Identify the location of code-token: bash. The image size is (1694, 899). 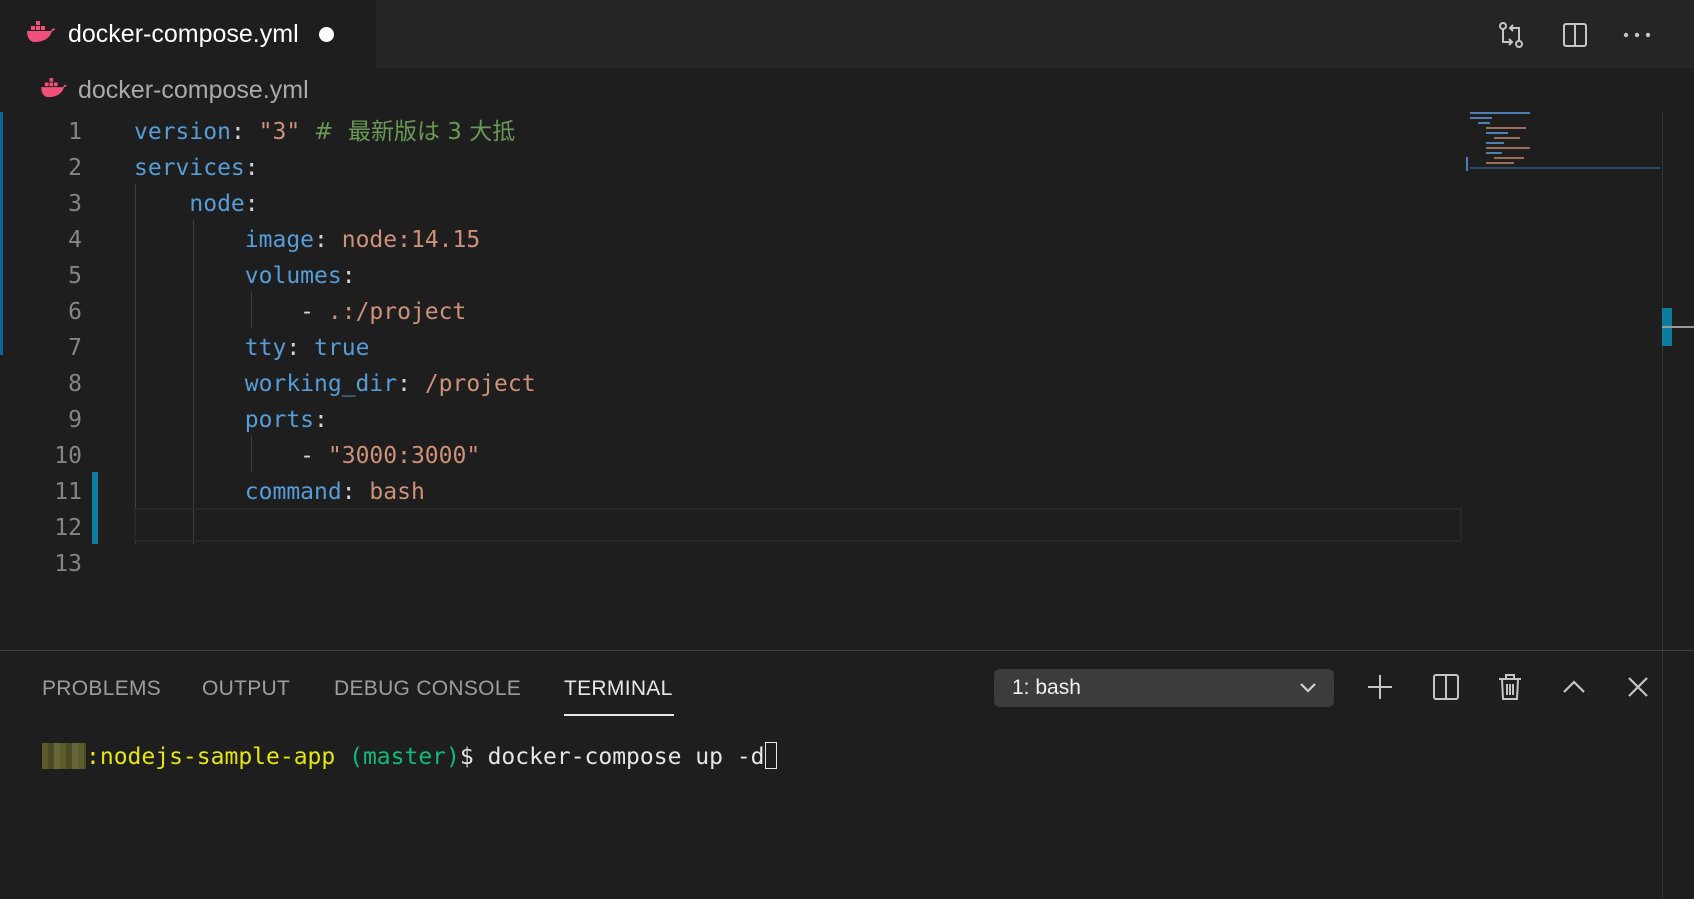
(397, 492).